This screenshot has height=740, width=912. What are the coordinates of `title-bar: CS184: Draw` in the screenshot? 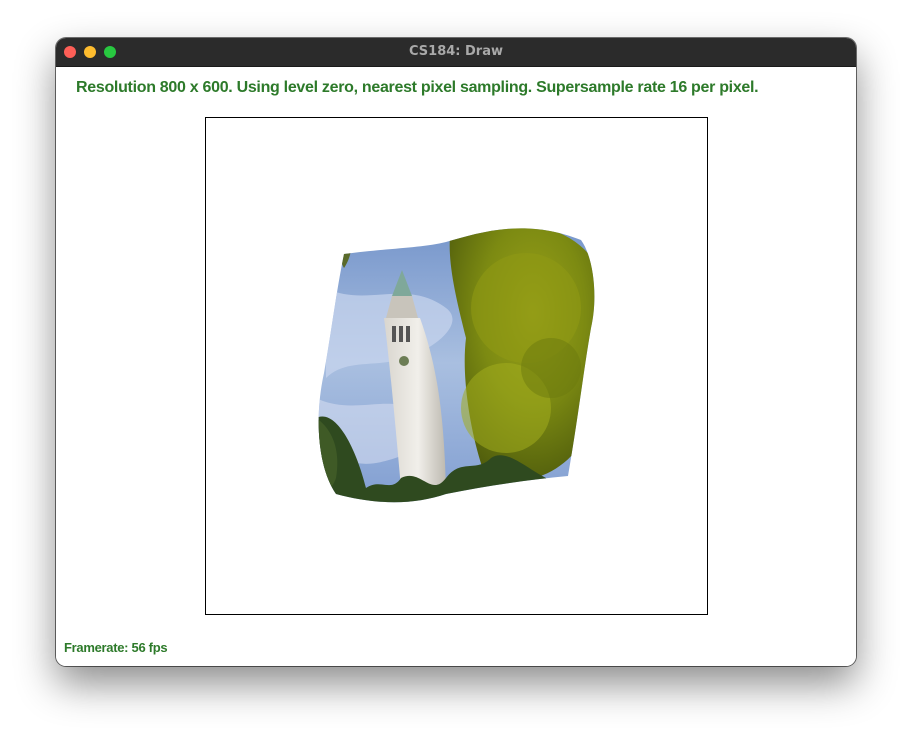 It's located at (456, 52).